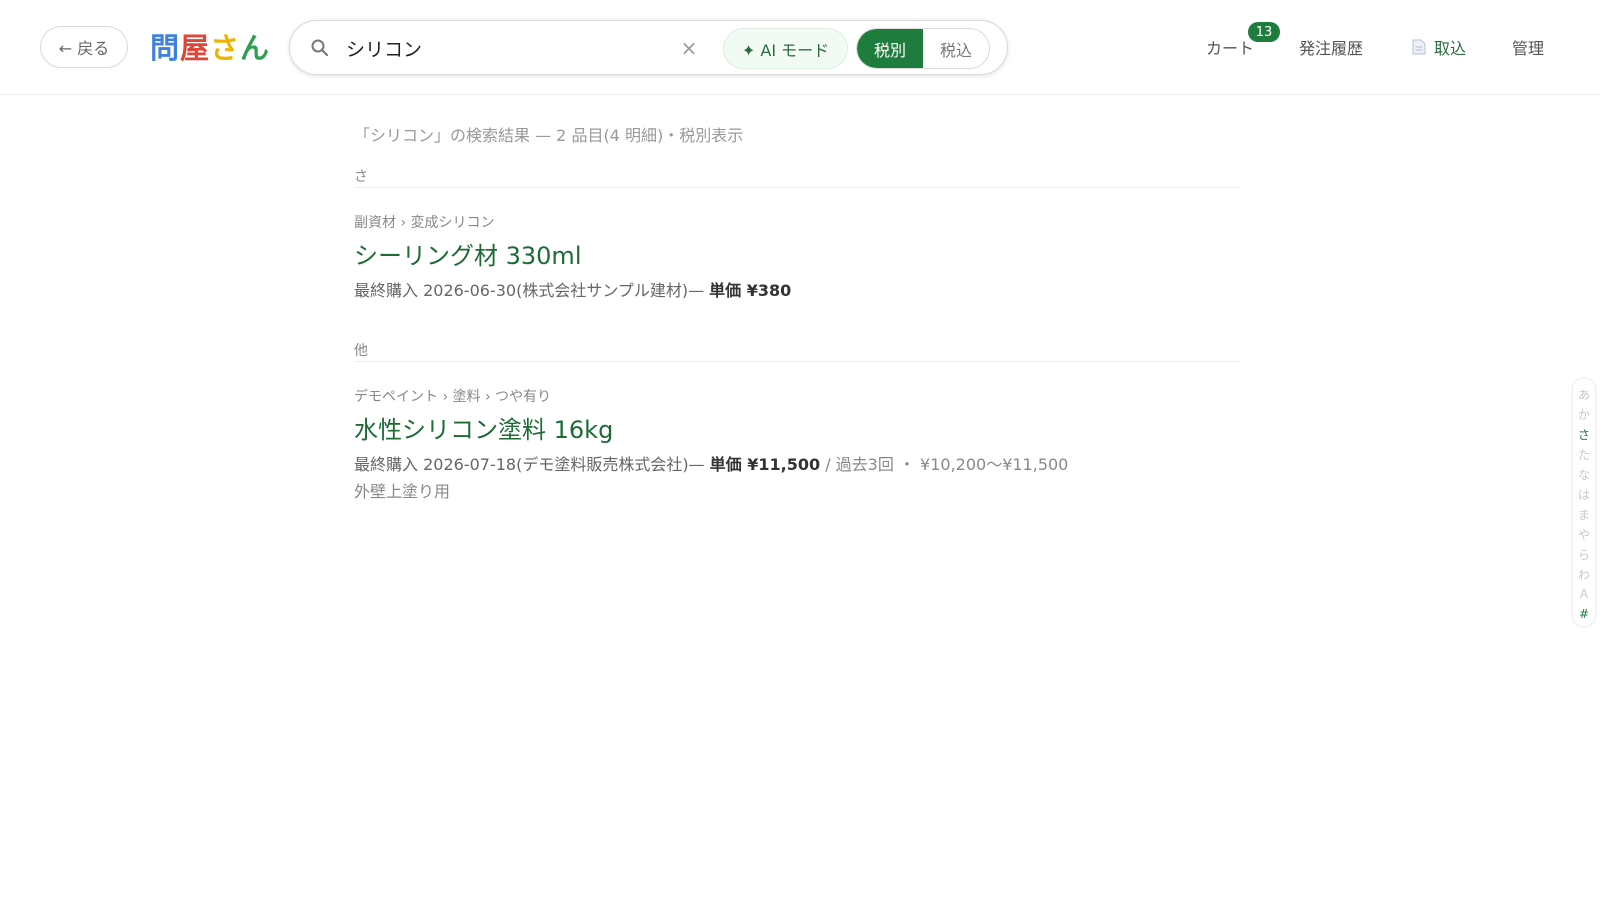  What do you see at coordinates (750, 290) in the screenshot?
I see `item-unit-price: 単価 ¥380` at bounding box center [750, 290].